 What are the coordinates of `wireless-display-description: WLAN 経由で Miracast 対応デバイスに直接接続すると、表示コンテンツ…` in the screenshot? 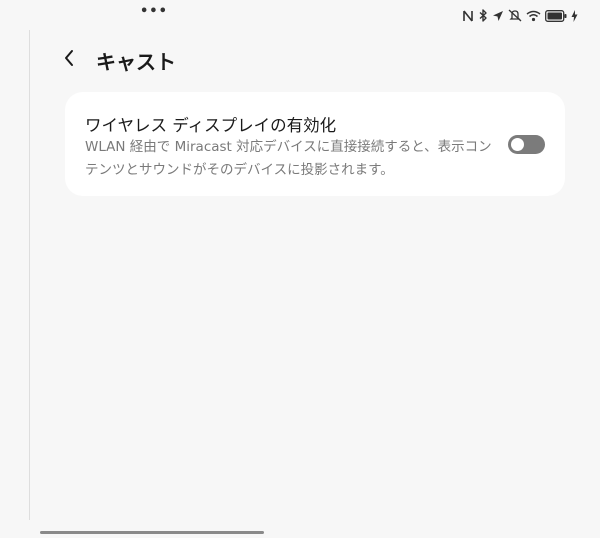 It's located at (288, 158).